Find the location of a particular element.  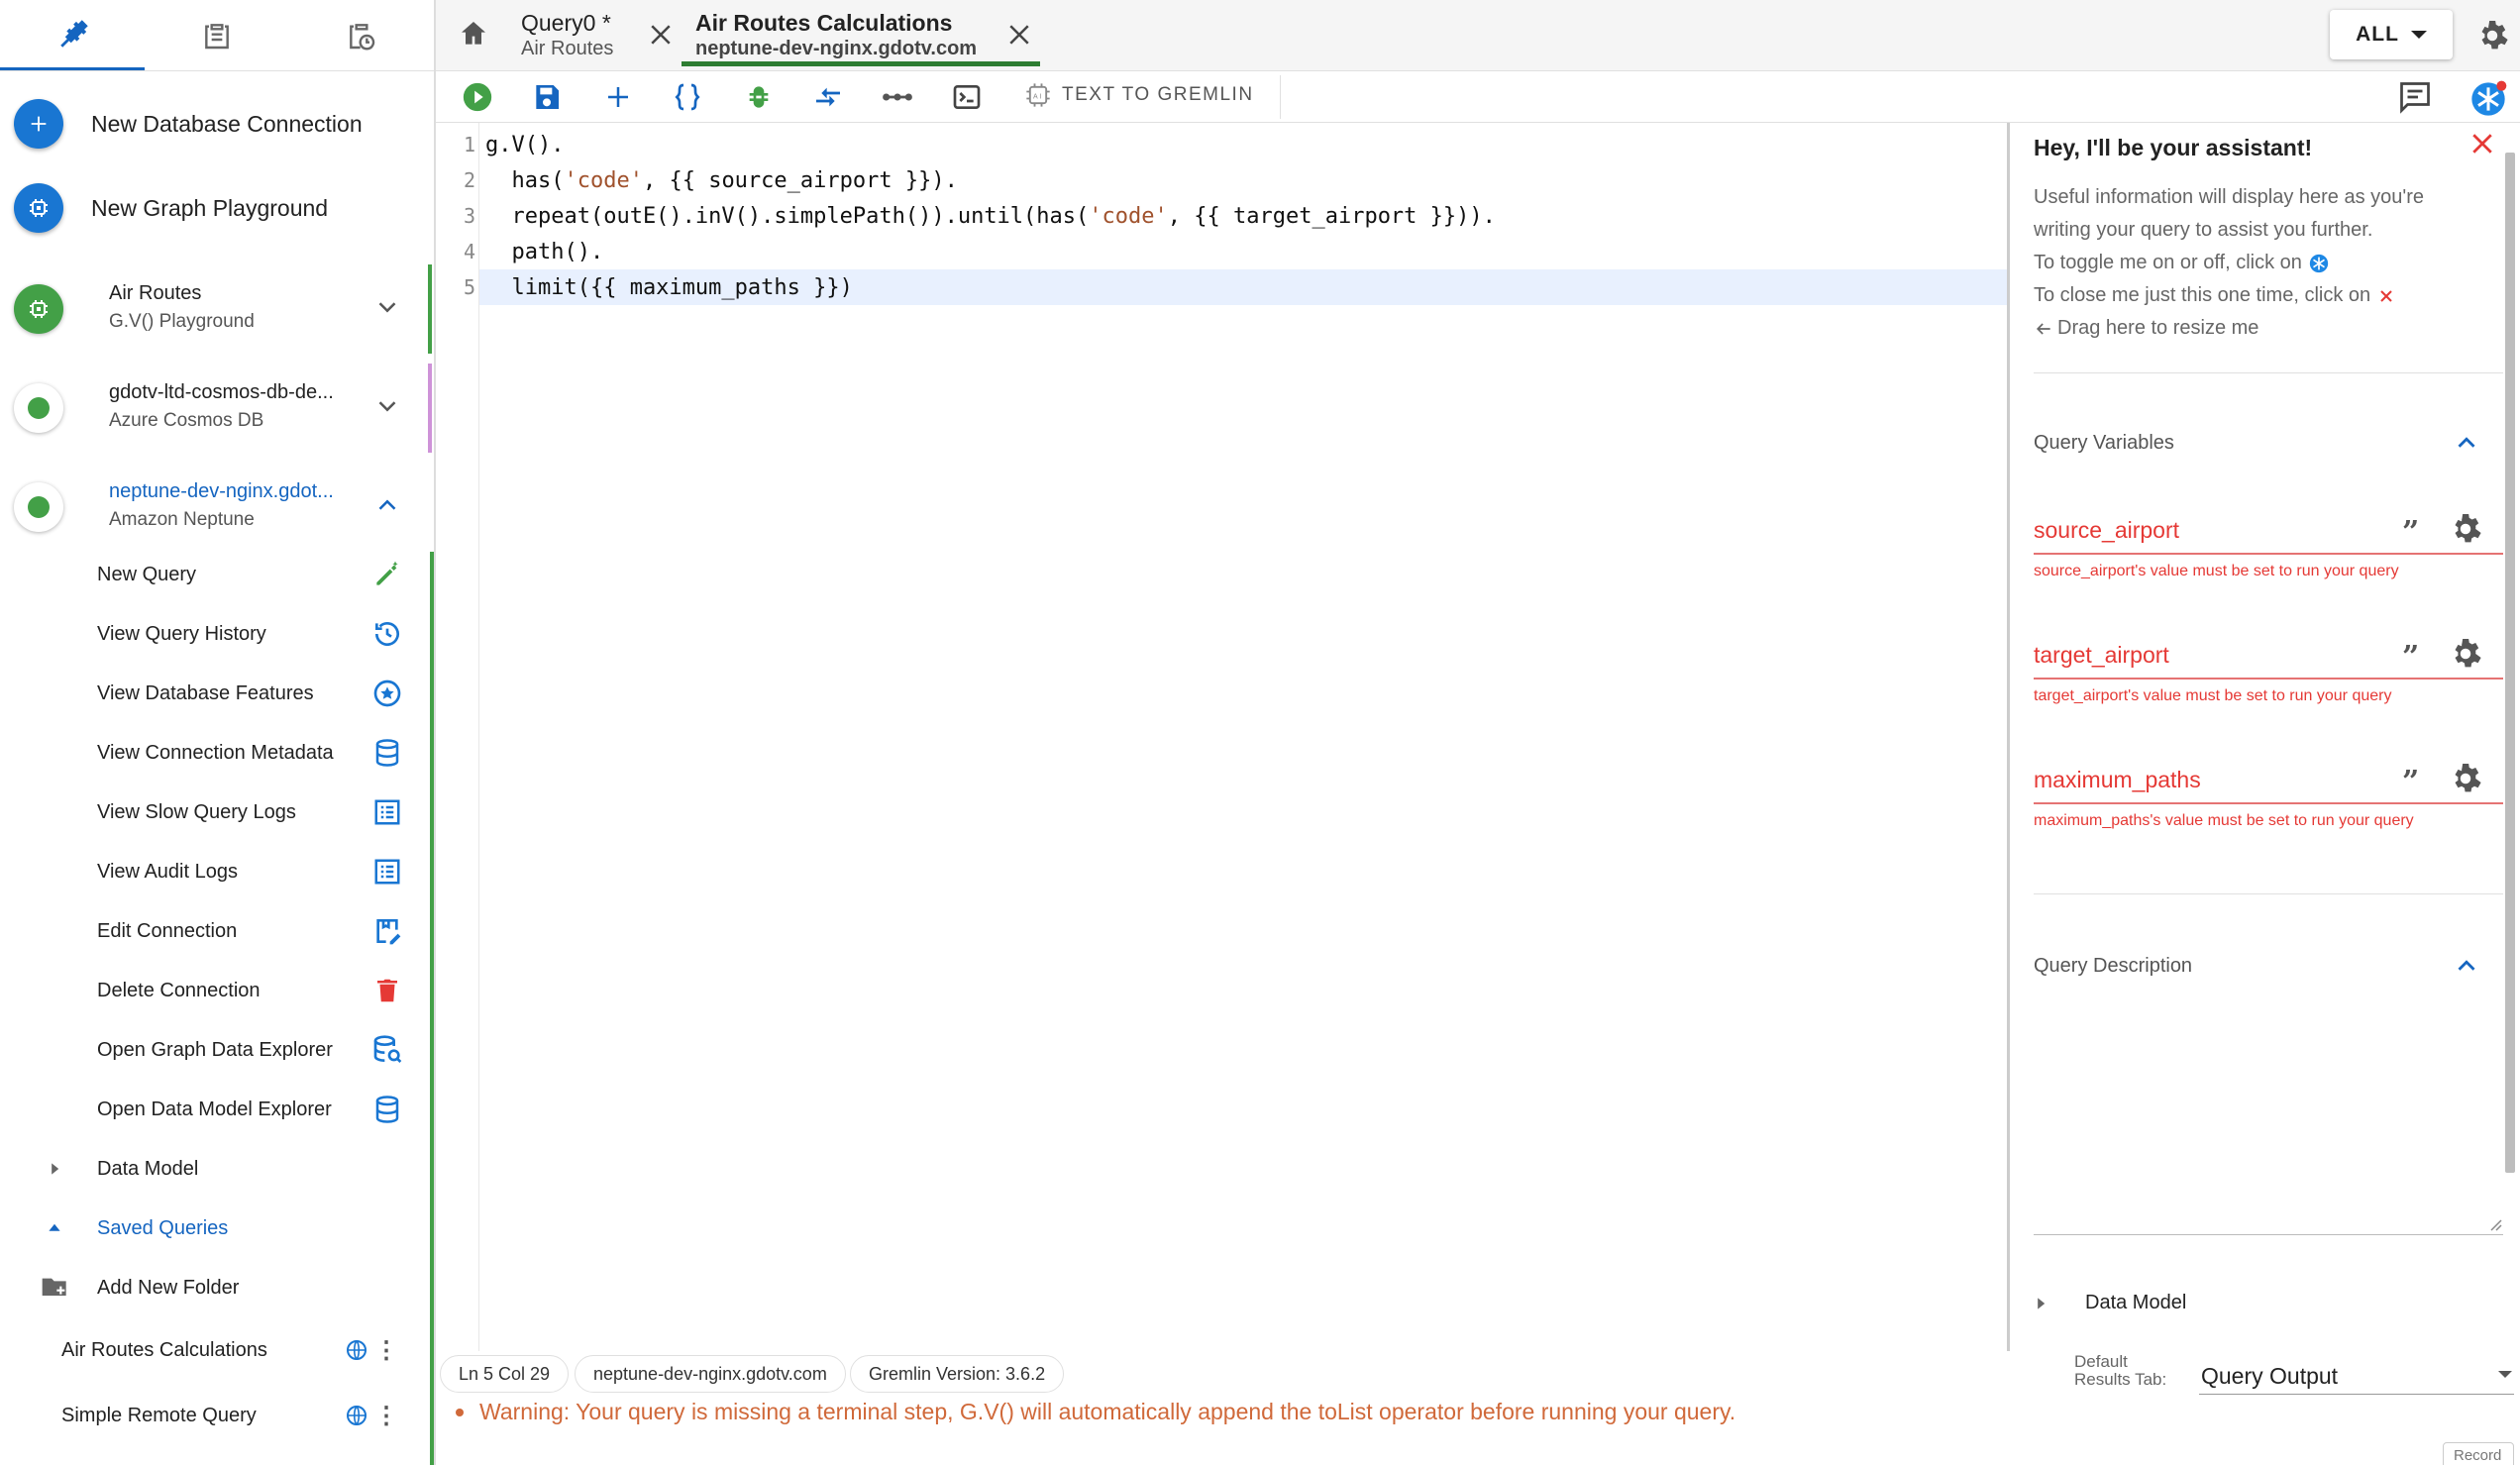

resize-hint: Drag here to resize me is located at coordinates (2146, 328).